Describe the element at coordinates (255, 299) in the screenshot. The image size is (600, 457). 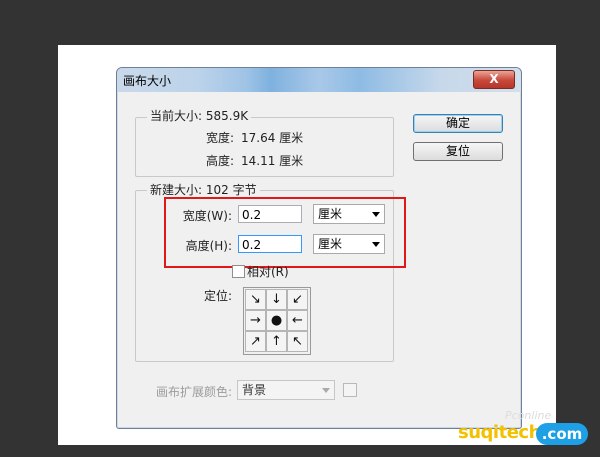
I see `anchor-top-left: ↘` at that location.